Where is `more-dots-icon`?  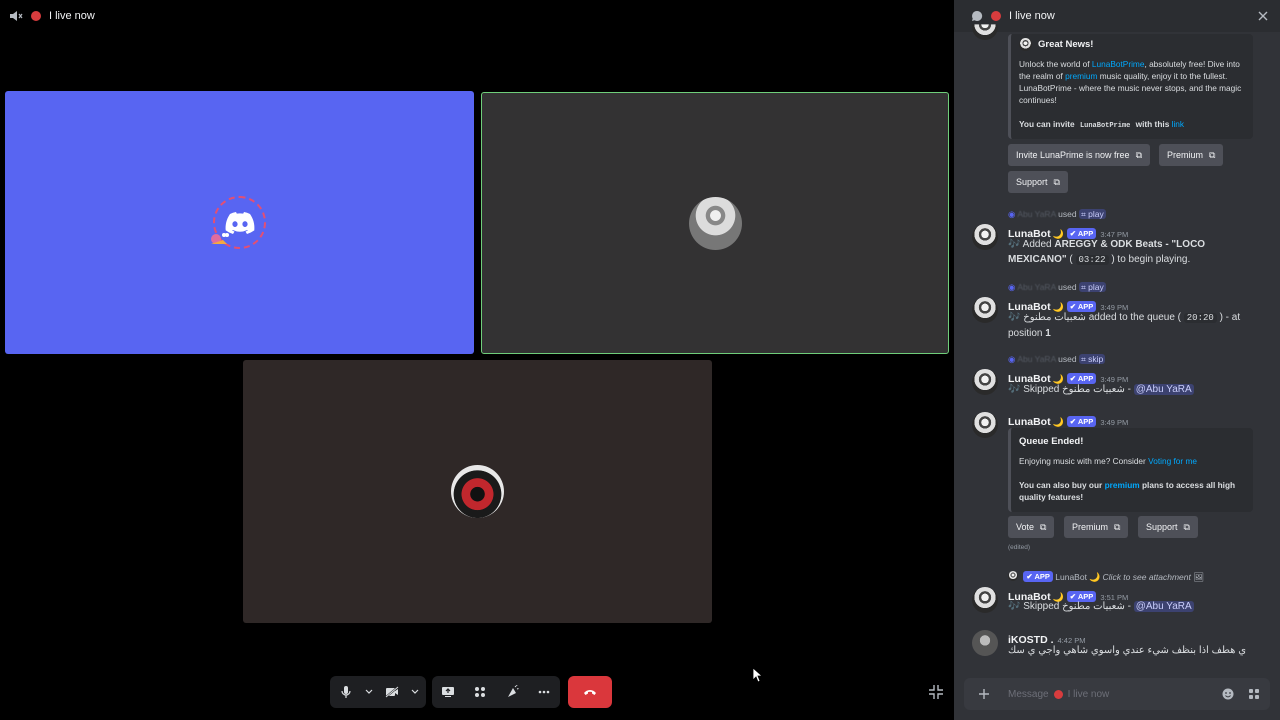 more-dots-icon is located at coordinates (544, 692).